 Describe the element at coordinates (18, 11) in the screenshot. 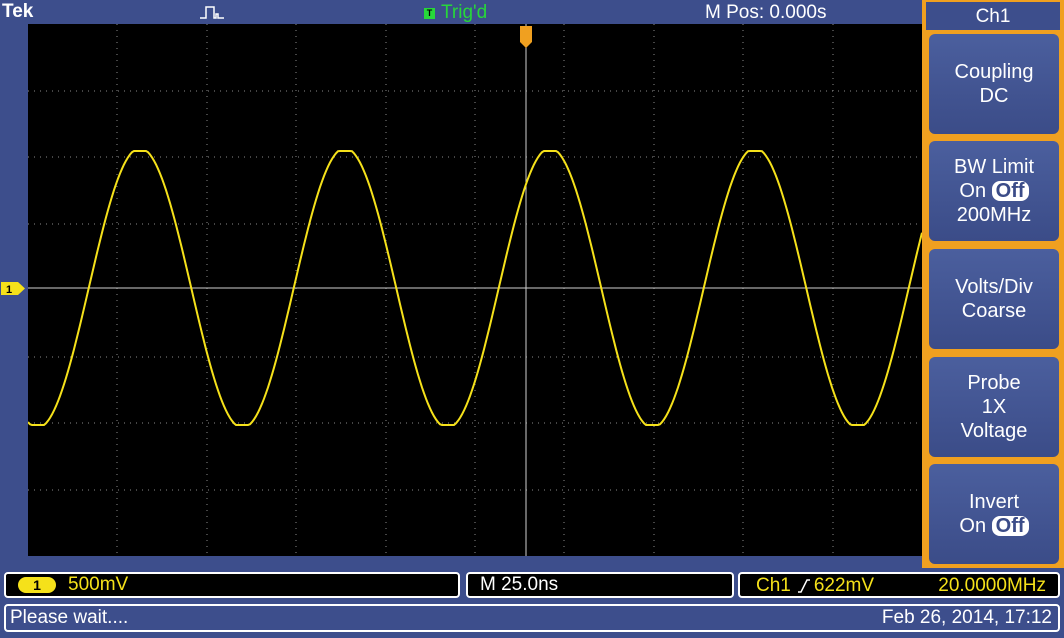

I see `brand-logo: Tek` at that location.